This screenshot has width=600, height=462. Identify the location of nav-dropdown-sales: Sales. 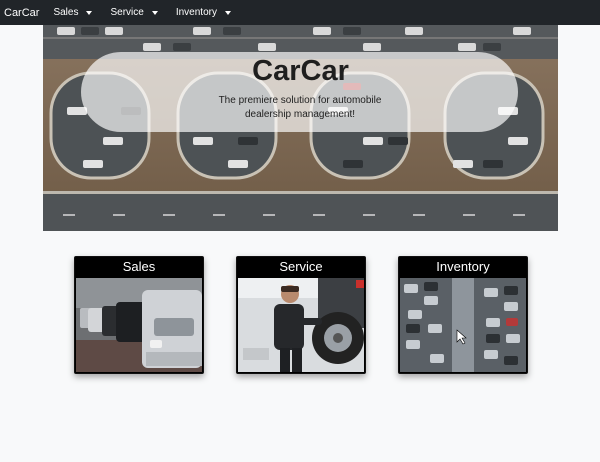
(73, 12).